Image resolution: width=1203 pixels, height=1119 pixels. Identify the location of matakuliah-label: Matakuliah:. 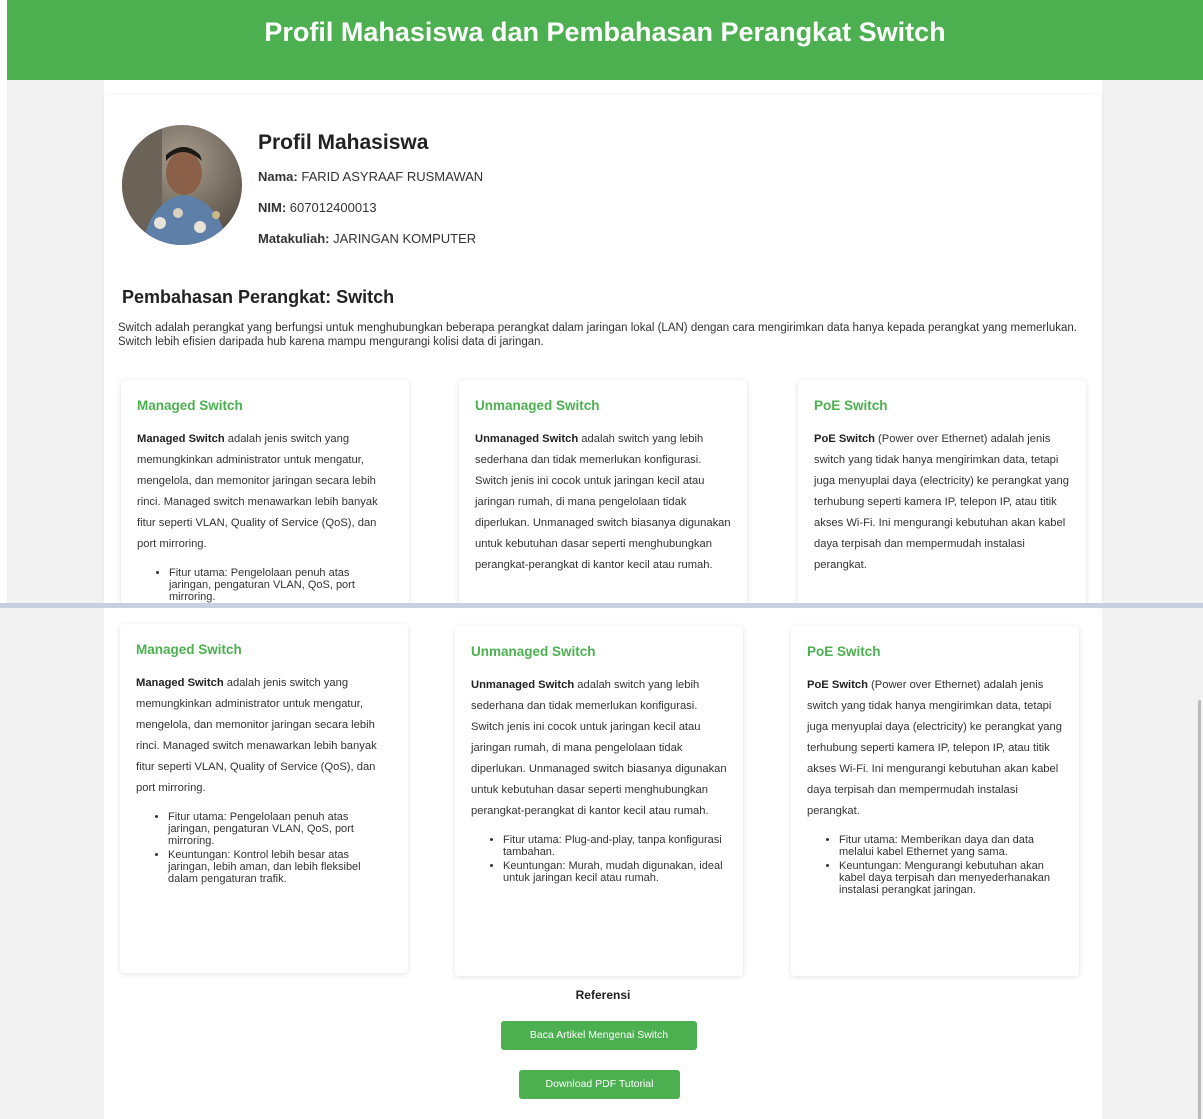
(294, 238).